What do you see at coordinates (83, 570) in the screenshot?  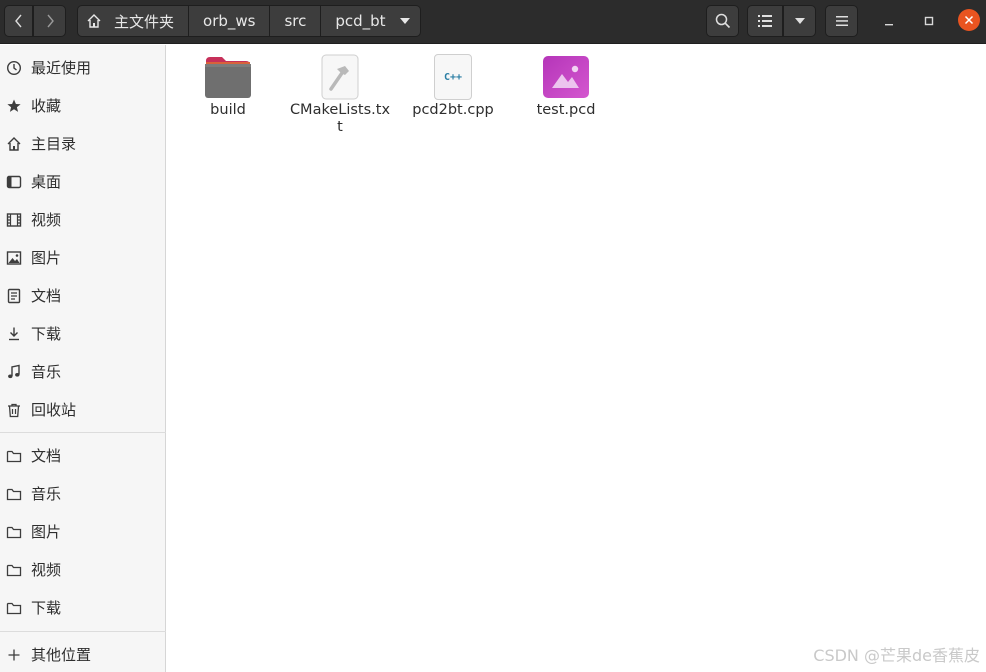 I see `sidebar-bookmark-videos: 视频` at bounding box center [83, 570].